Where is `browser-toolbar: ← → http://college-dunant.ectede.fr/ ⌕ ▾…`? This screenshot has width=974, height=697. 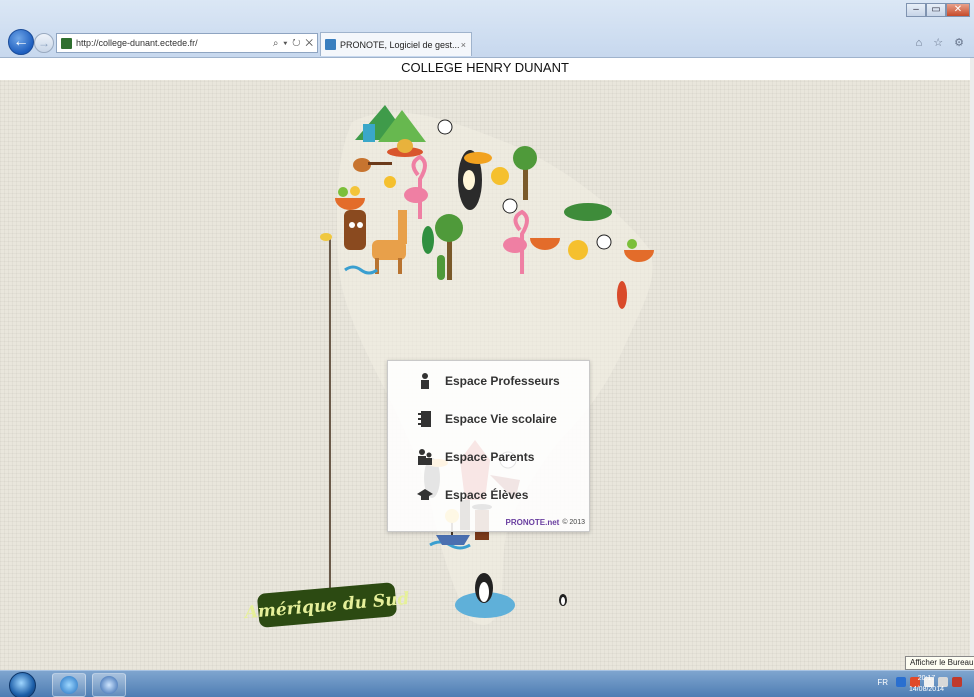
browser-toolbar: ← → http://college-dunant.ectede.fr/ ⌕ ▾… is located at coordinates (487, 29).